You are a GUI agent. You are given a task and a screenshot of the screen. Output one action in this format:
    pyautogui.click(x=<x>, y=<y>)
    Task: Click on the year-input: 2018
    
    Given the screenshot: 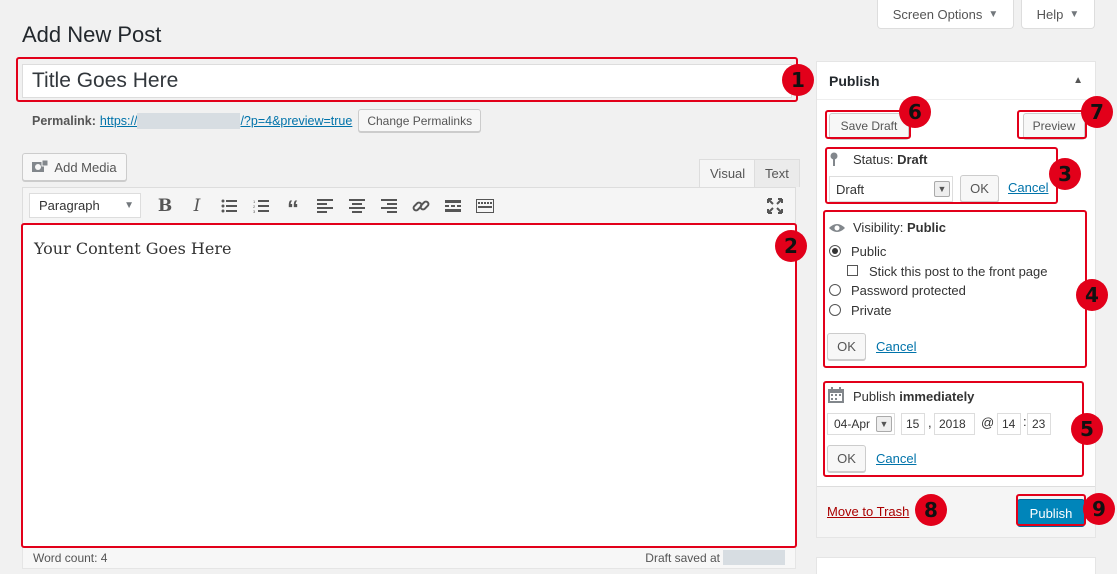 What is the action you would take?
    pyautogui.click(x=954, y=424)
    